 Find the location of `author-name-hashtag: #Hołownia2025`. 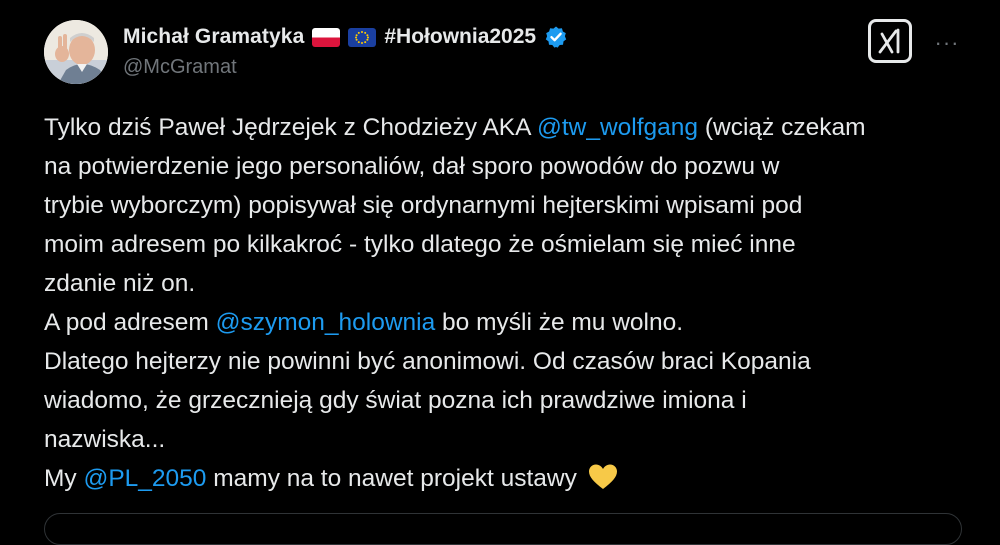

author-name-hashtag: #Hołownia2025 is located at coordinates (460, 36).